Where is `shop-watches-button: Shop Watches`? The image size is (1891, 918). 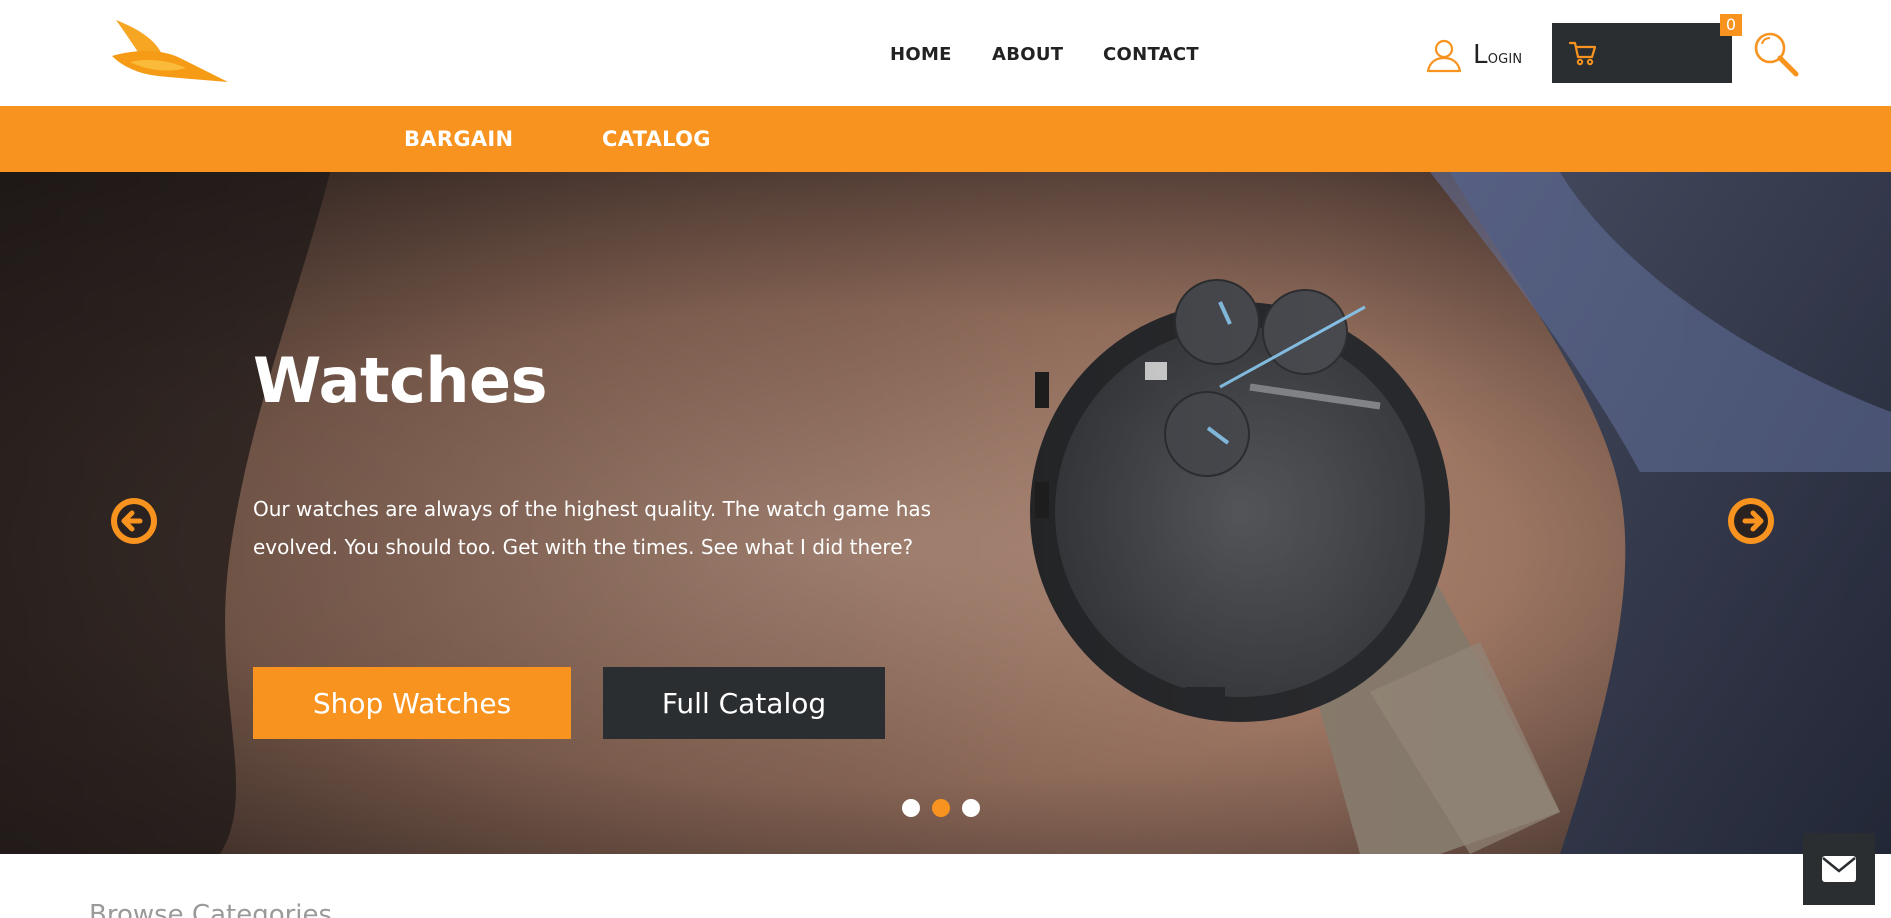
shop-watches-button: Shop Watches is located at coordinates (412, 703).